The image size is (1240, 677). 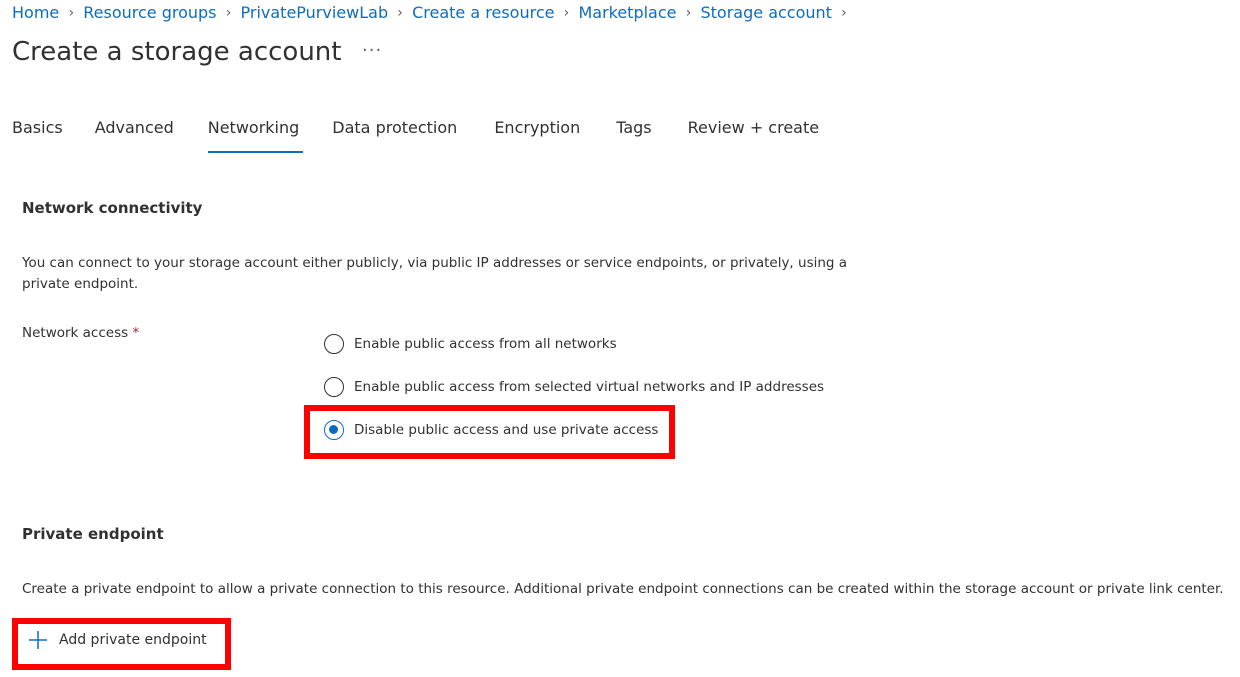 I want to click on breadcrumb-resource-groups: Resource groups, so click(x=149, y=12).